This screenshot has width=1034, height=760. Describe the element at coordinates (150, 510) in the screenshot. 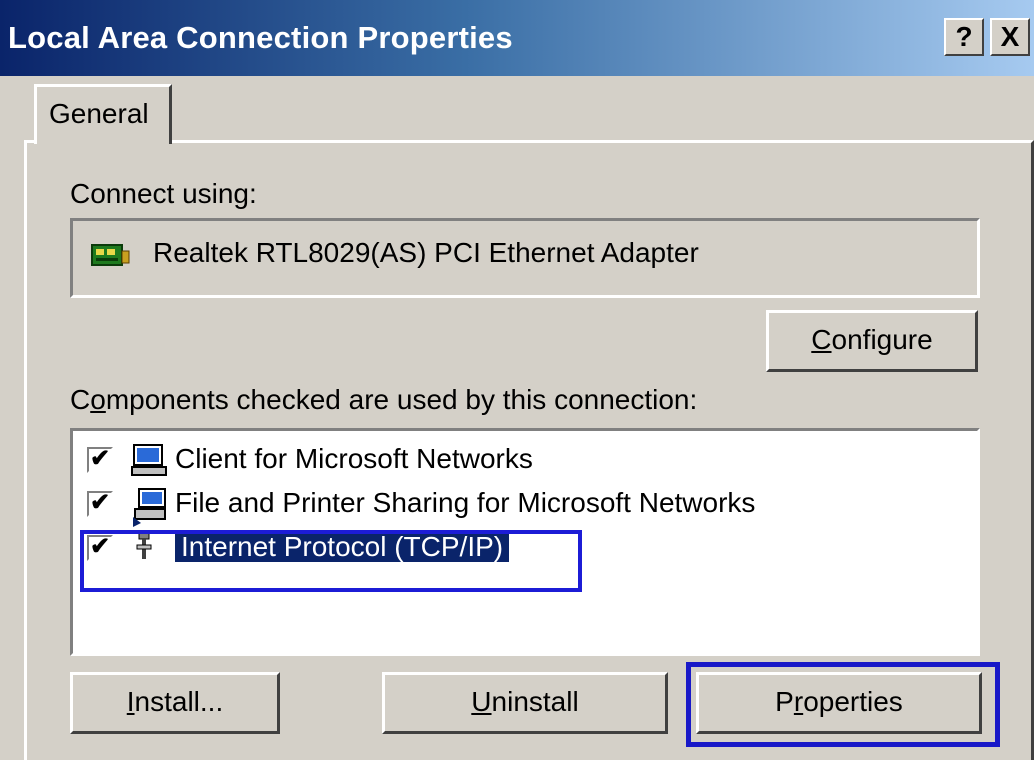

I see `printer-sharing-icon` at that location.